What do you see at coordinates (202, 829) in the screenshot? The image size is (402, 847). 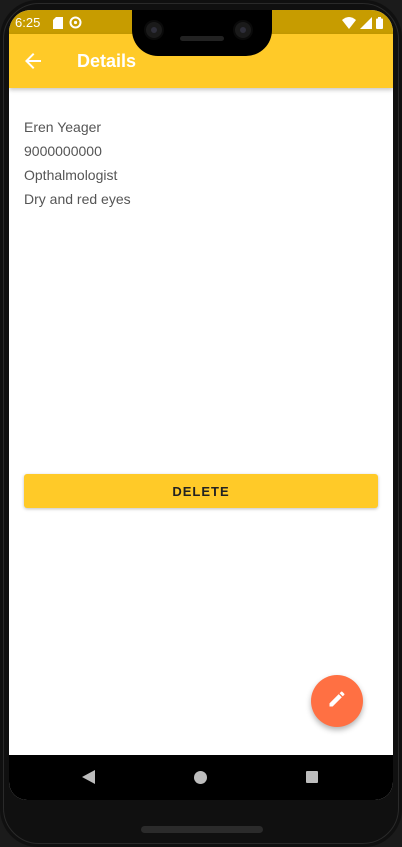 I see `bottom-speaker` at bounding box center [202, 829].